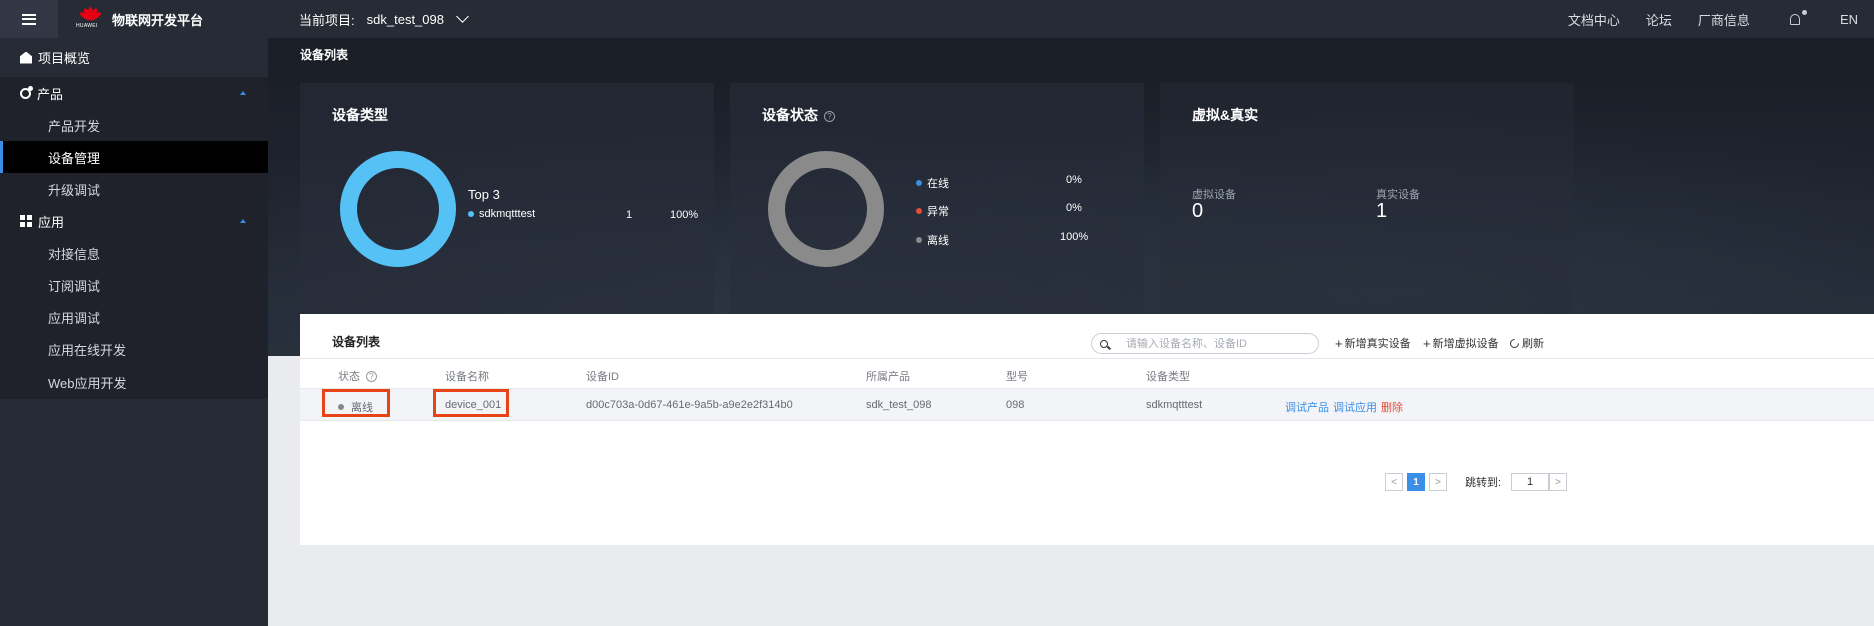 The width and height of the screenshot is (1874, 626). I want to click on device-type-percent: 100%, so click(684, 215).